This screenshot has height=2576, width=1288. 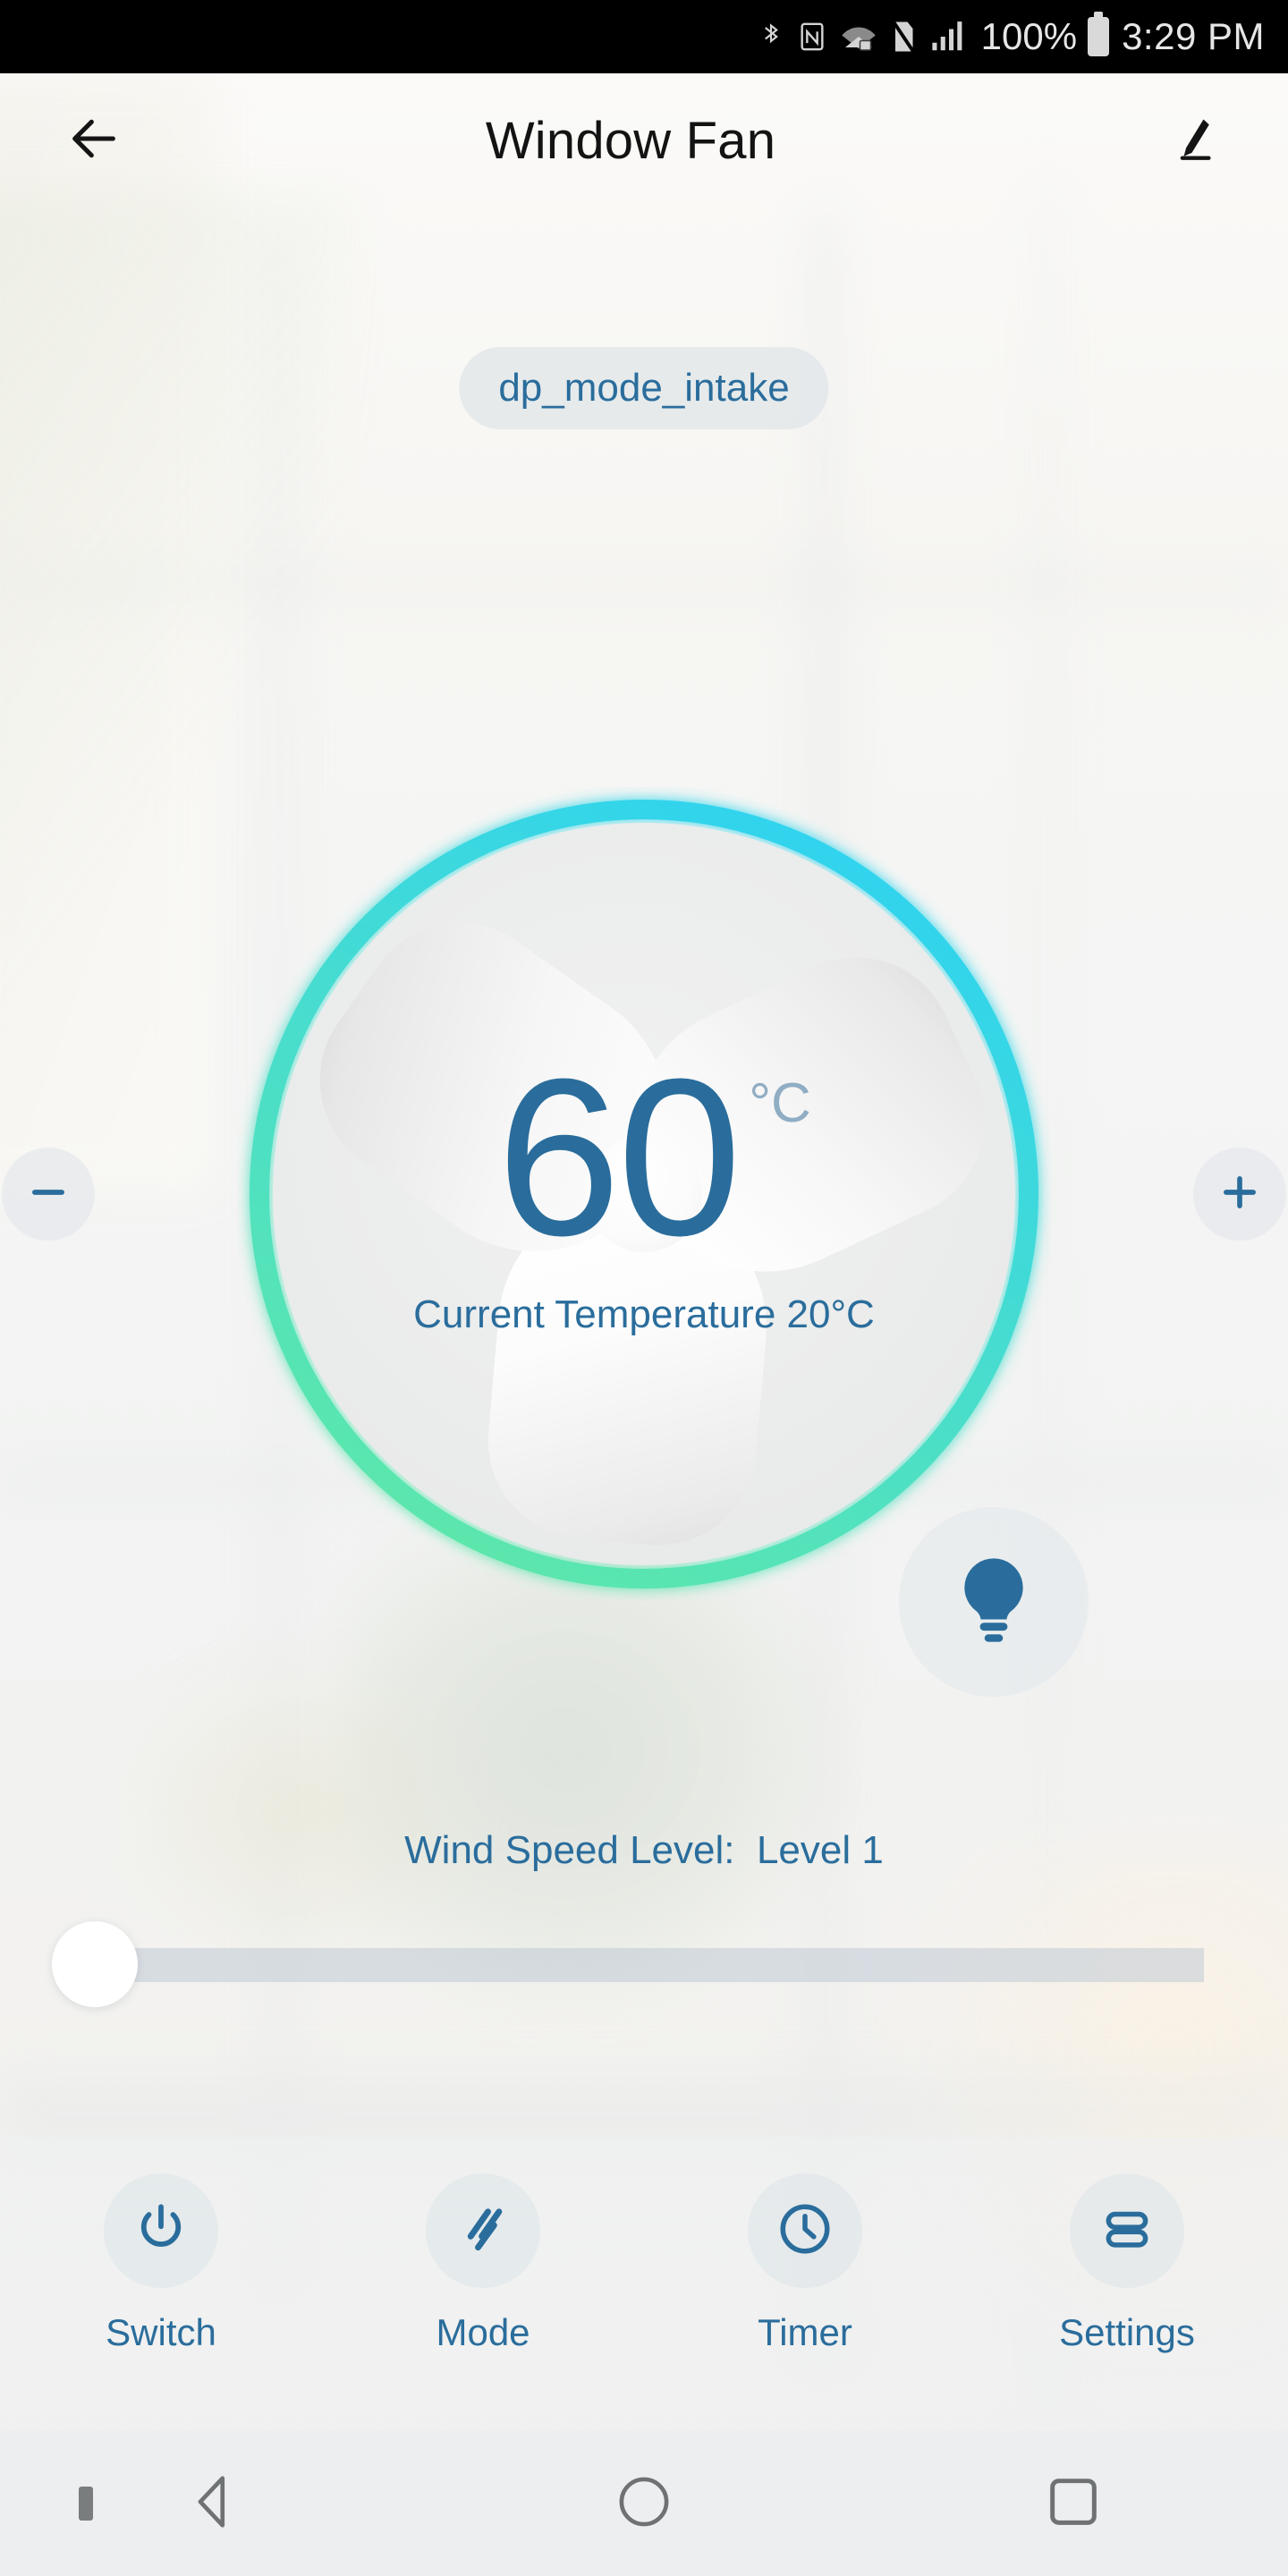 I want to click on edit-device-button, so click(x=1194, y=140).